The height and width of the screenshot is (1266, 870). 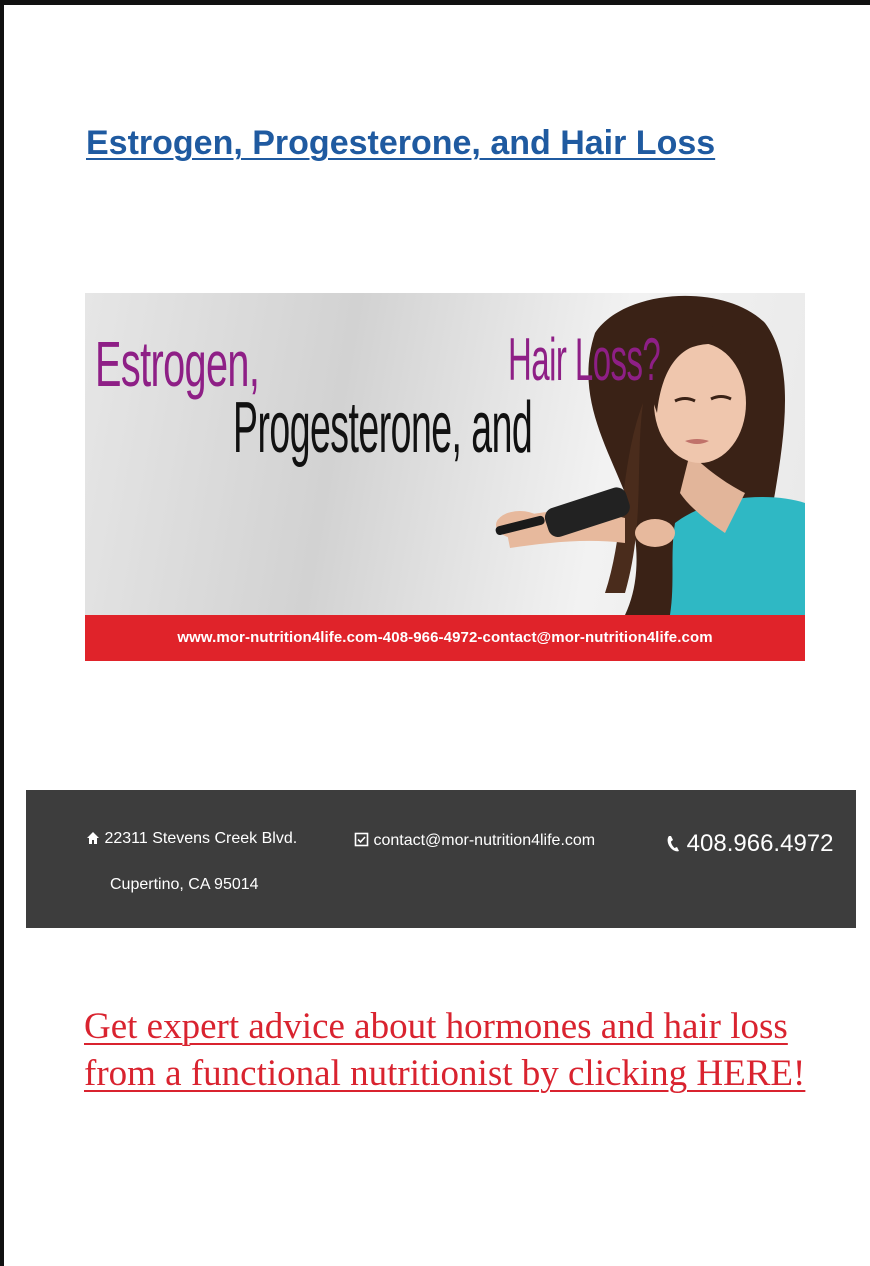 I want to click on article-title-link: Estrogen, Progesterone, and Hair Loss, so click(x=400, y=143).